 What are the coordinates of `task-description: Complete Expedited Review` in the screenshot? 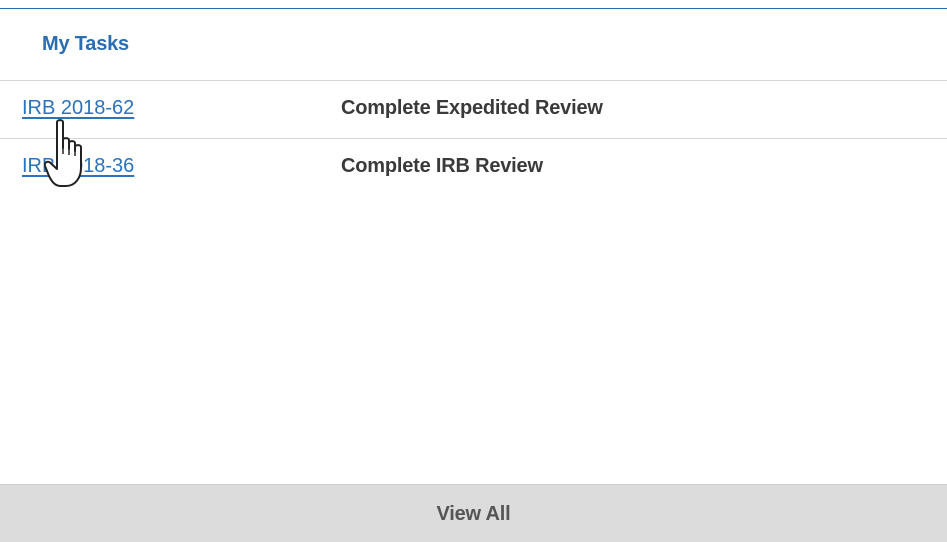 It's located at (472, 108).